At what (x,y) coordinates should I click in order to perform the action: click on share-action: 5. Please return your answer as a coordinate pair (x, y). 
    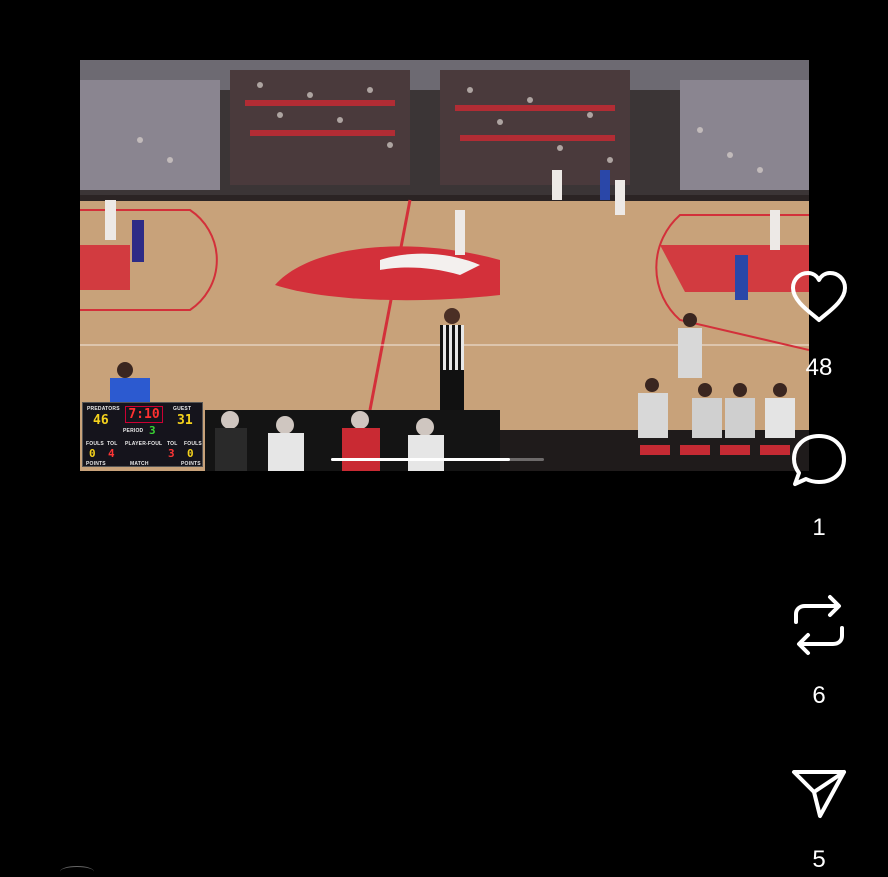
    Looking at the image, I should click on (819, 819).